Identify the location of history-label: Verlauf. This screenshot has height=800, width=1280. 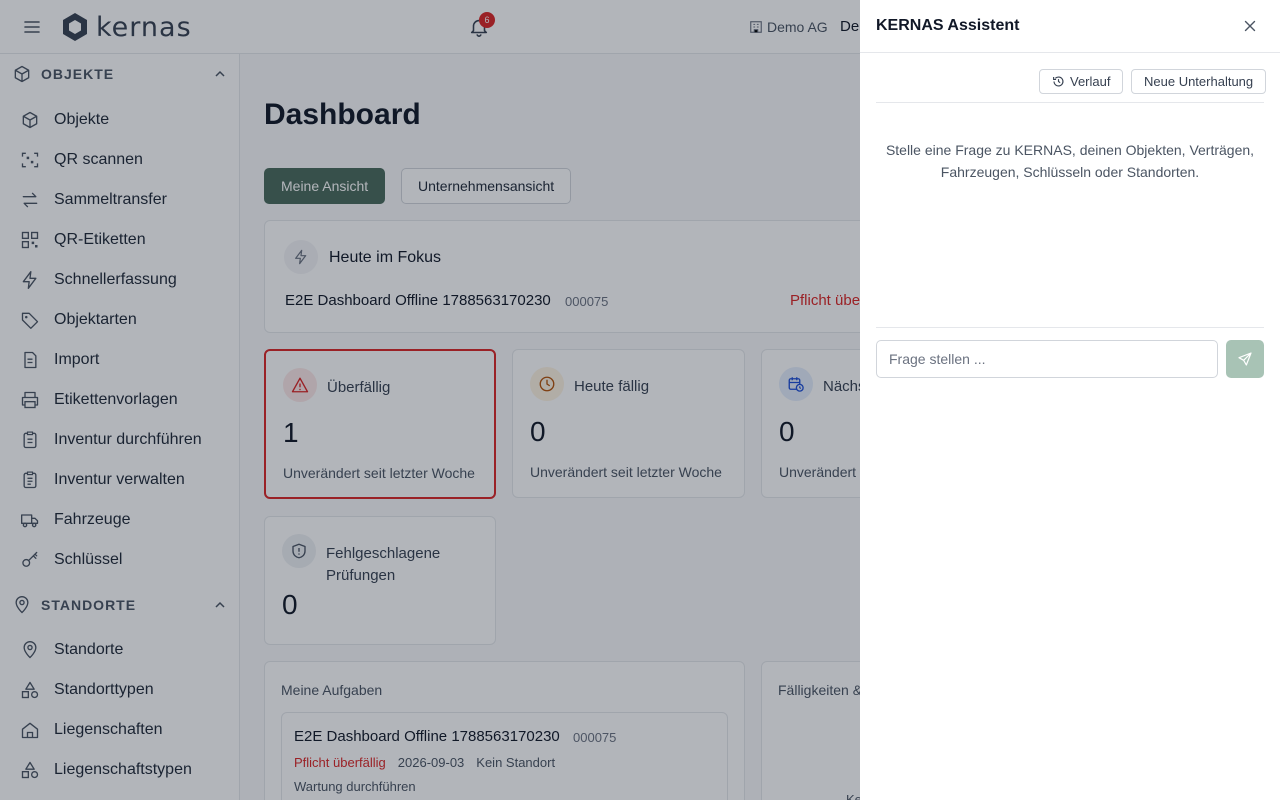
(1090, 81).